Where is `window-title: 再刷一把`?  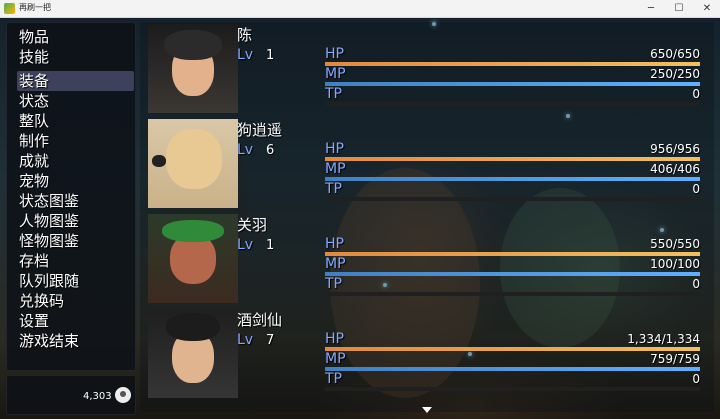 window-title: 再刷一把 is located at coordinates (35, 7).